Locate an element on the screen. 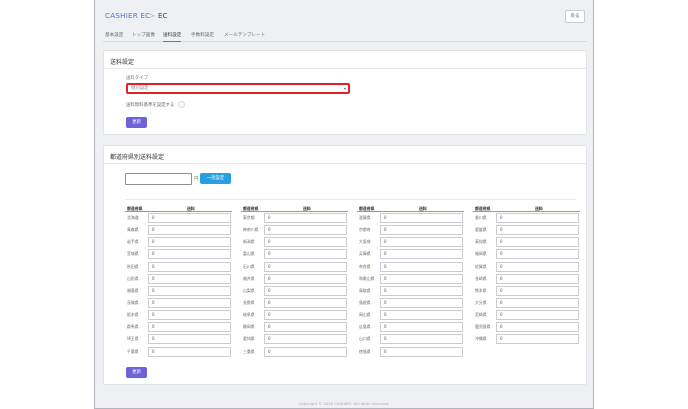  table-row: 香川県 0 is located at coordinates (526, 218).